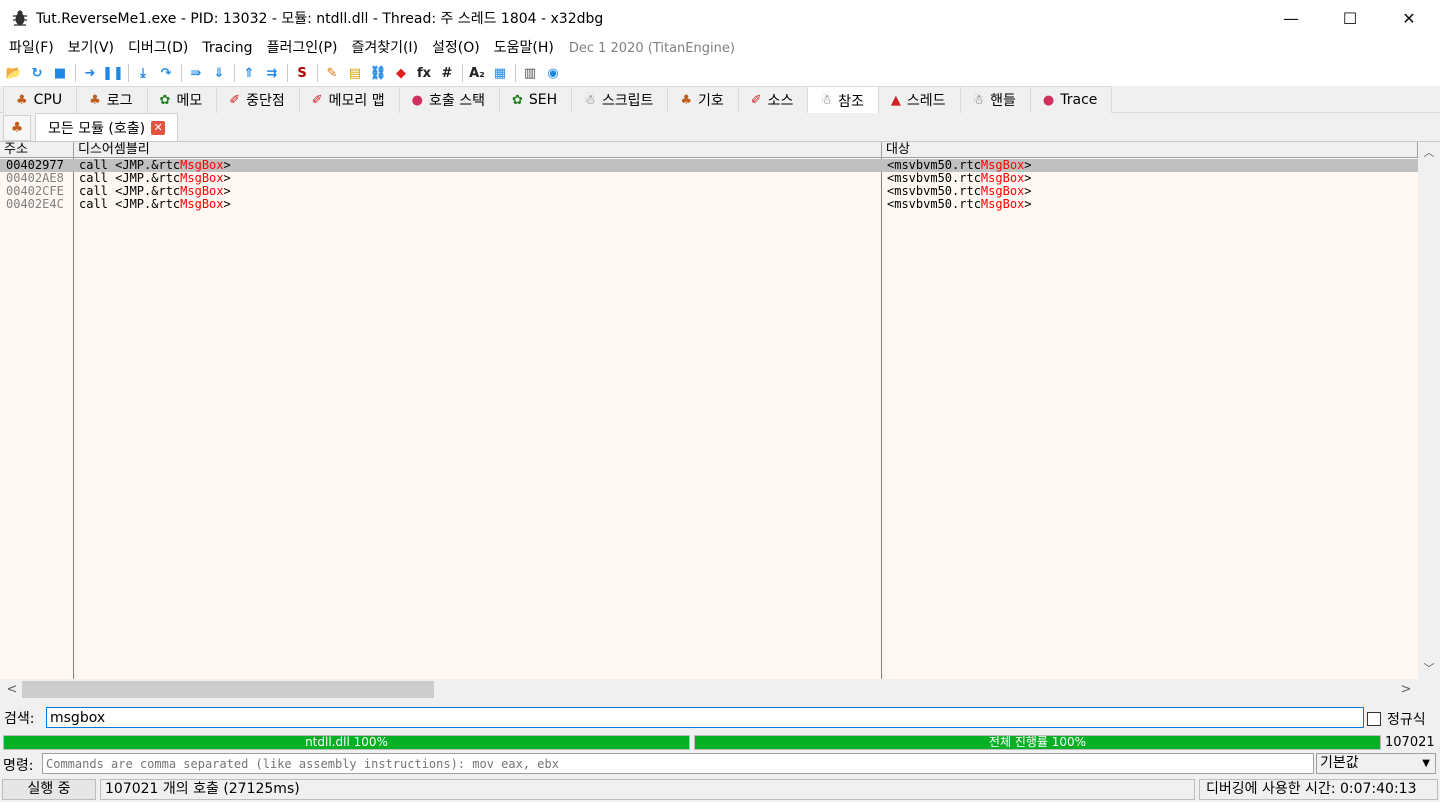  What do you see at coordinates (1406, 689) in the screenshot?
I see `scroll-right-icon: >` at bounding box center [1406, 689].